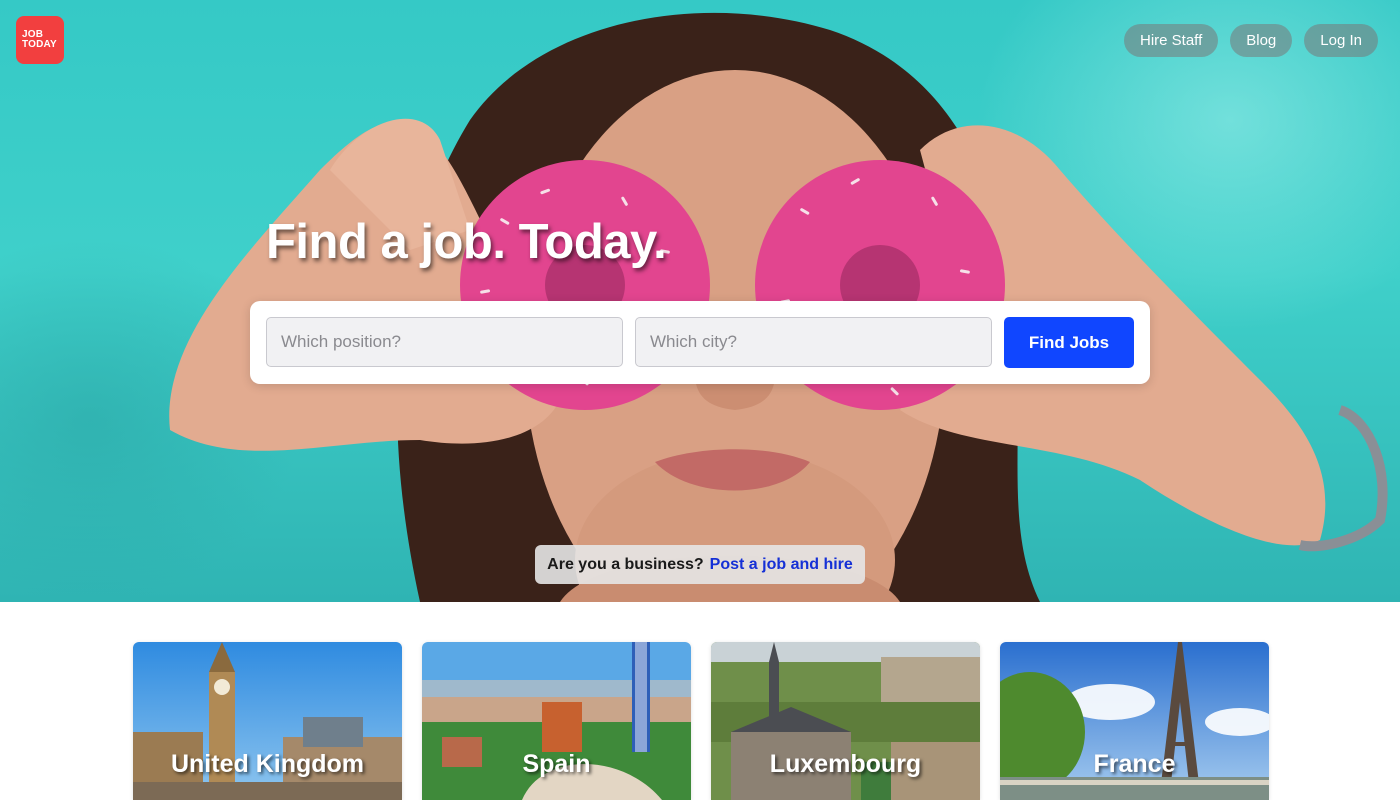 The width and height of the screenshot is (1400, 800). I want to click on hire-staff-button: Hire Staff, so click(1171, 40).